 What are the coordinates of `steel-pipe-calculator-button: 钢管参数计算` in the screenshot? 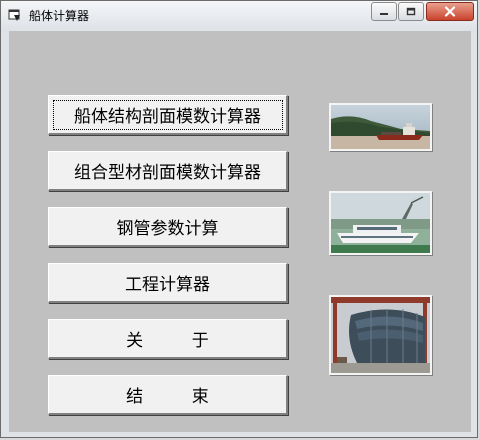 It's located at (168, 227).